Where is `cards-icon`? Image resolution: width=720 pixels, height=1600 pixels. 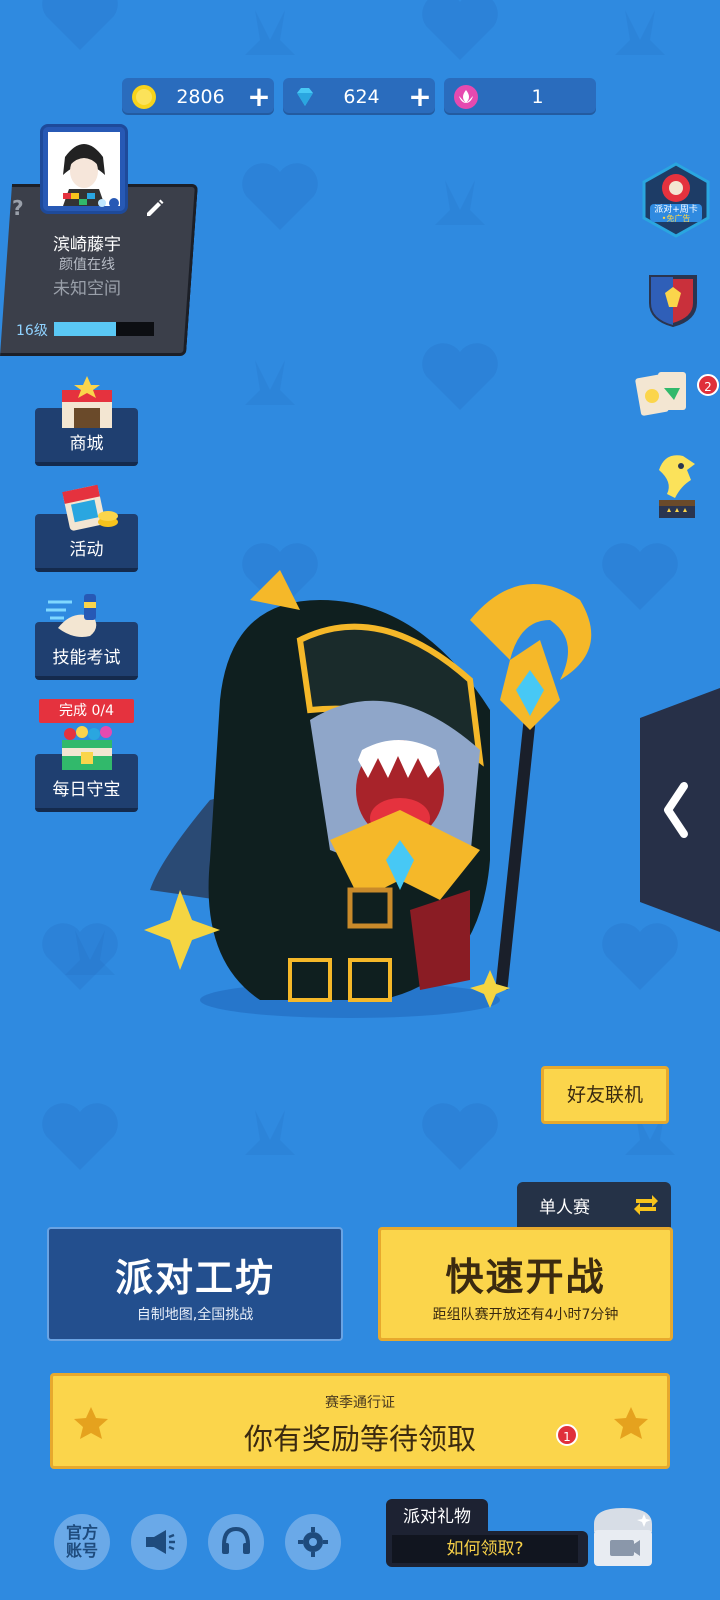 cards-icon is located at coordinates (664, 394).